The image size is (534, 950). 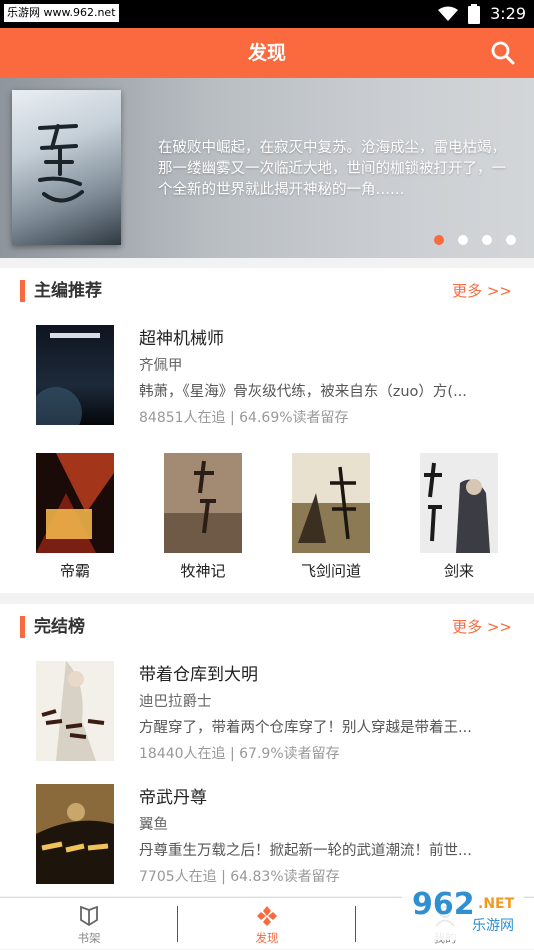 I want to click on book-stats: 7705人在追 | 64.83%读者留存, so click(x=239, y=877).